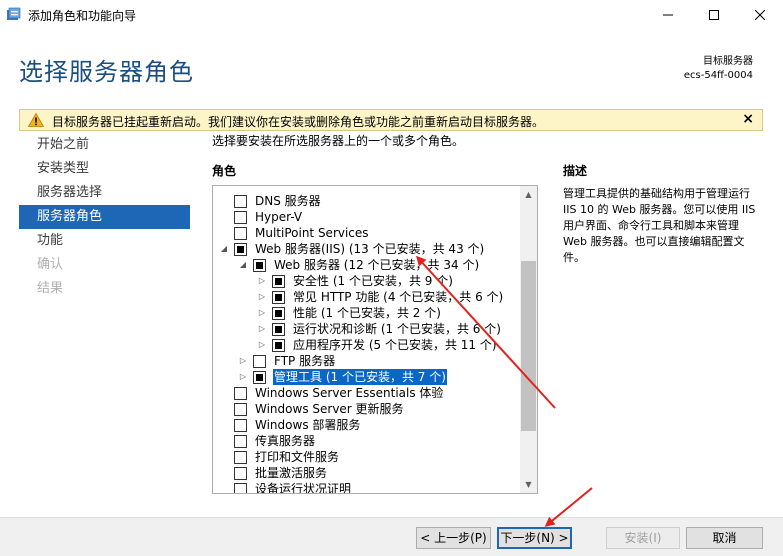 This screenshot has height=556, width=783. What do you see at coordinates (748, 119) in the screenshot?
I see `warning-close-icon: ×` at bounding box center [748, 119].